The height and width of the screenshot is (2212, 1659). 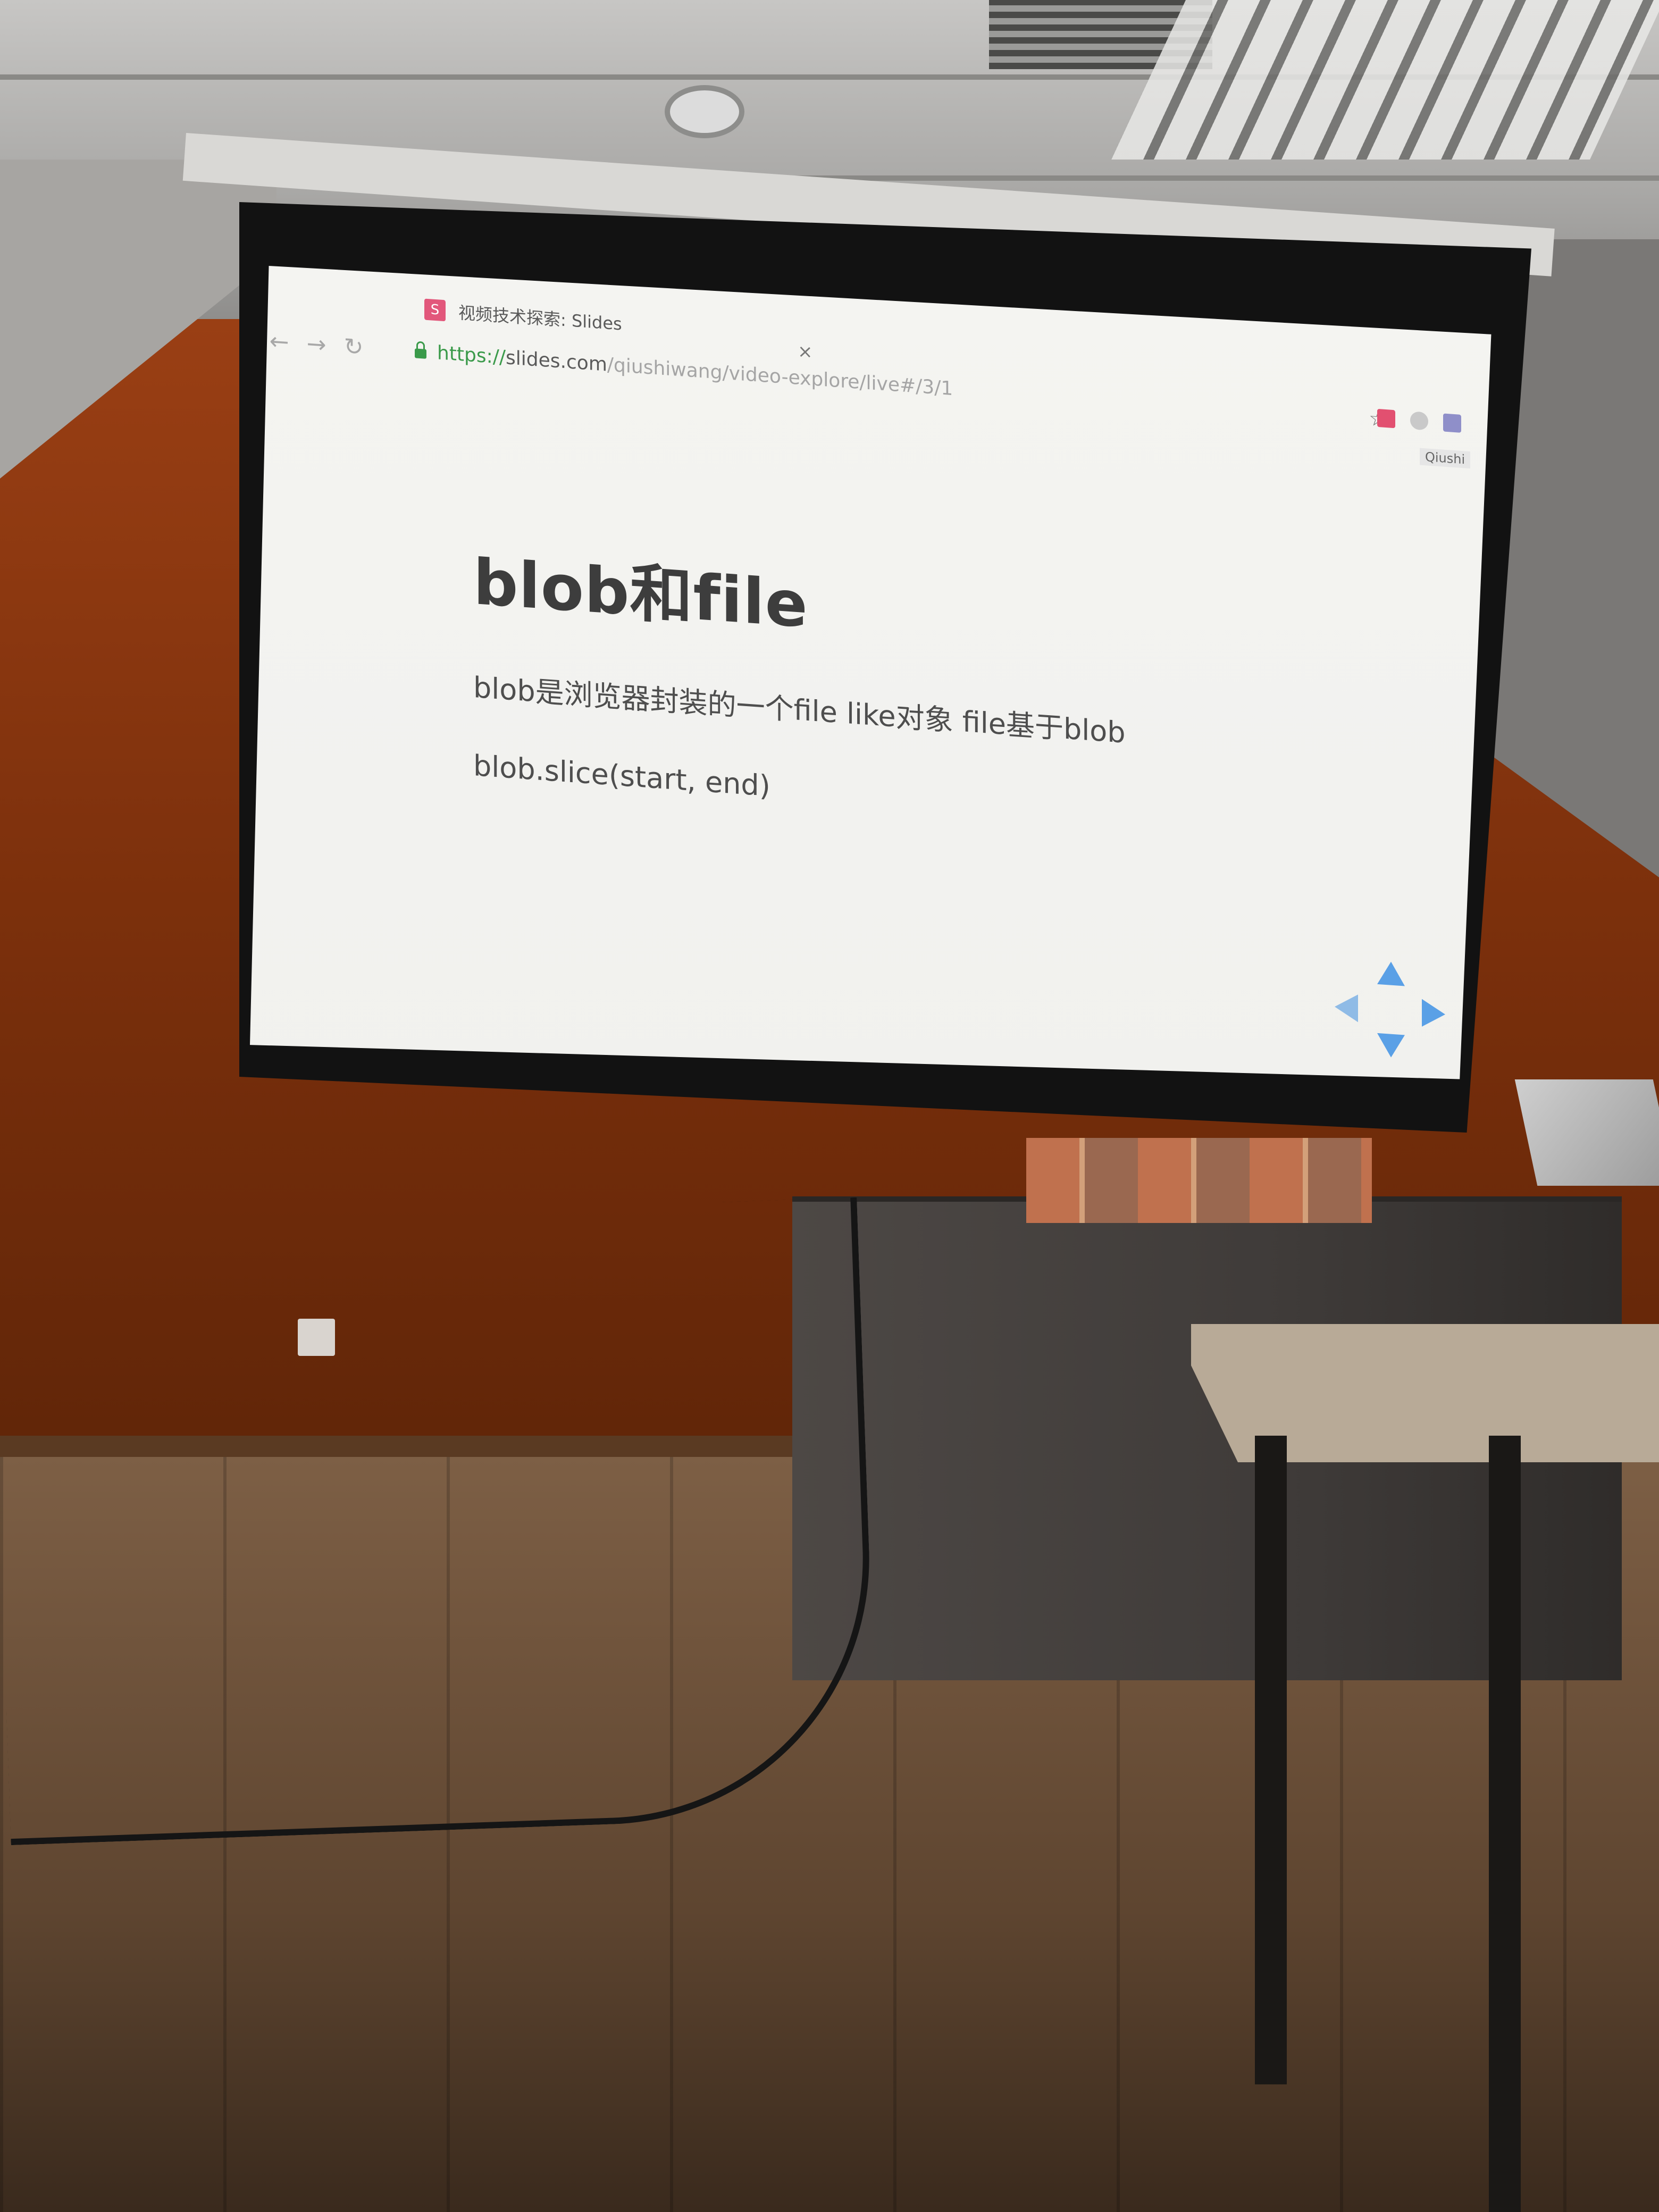 What do you see at coordinates (704, 111) in the screenshot?
I see `ceiling-sprinkler` at bounding box center [704, 111].